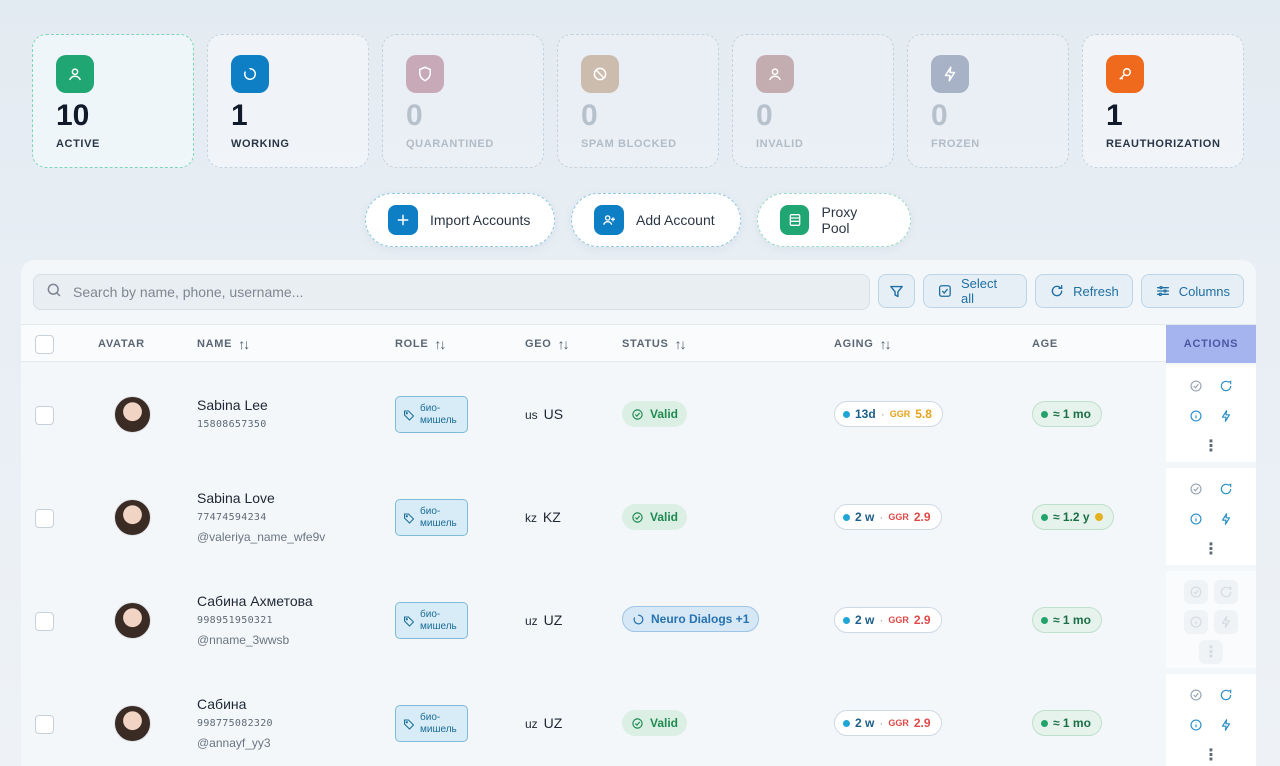 The height and width of the screenshot is (766, 1280). What do you see at coordinates (420, 344) in the screenshot?
I see `column-role: ROLE ↑↓` at bounding box center [420, 344].